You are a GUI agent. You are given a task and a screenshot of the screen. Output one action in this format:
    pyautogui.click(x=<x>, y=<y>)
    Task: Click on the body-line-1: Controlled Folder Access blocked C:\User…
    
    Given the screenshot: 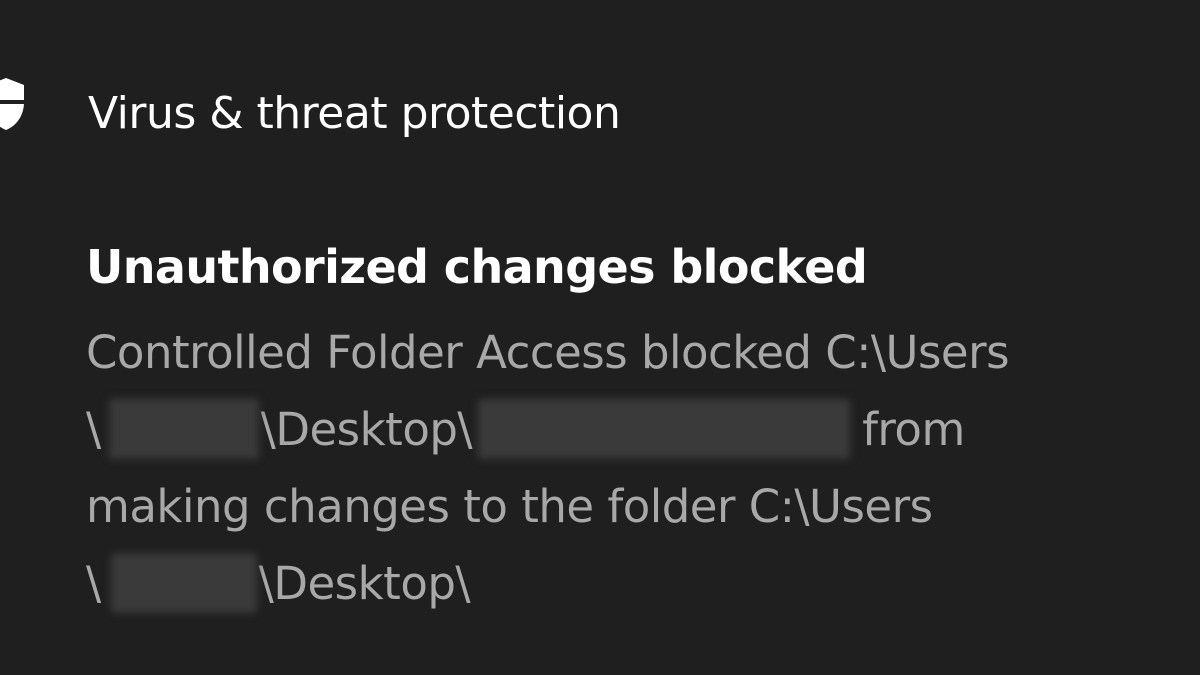 What is the action you would take?
    pyautogui.click(x=548, y=352)
    